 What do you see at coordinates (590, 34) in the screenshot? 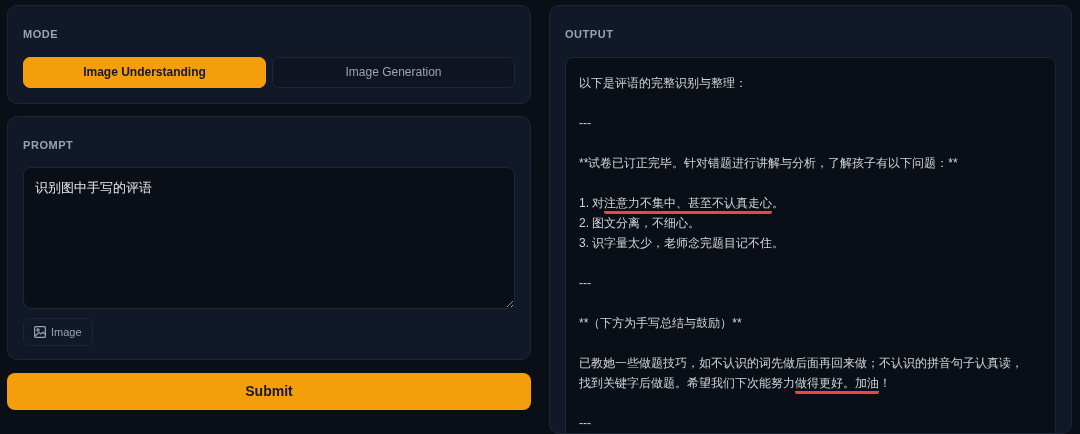
I see `section-label: OUTPUT` at bounding box center [590, 34].